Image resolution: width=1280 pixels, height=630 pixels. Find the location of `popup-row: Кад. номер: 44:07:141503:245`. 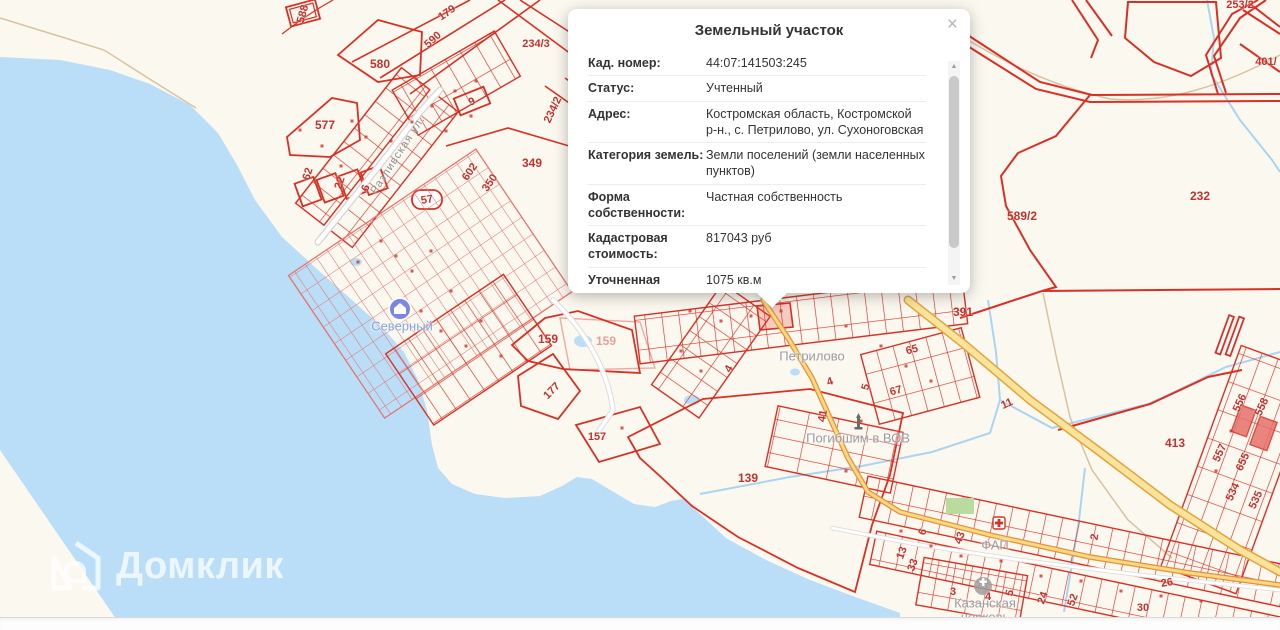

popup-row: Кад. номер: 44:07:141503:245 is located at coordinates (757, 63).